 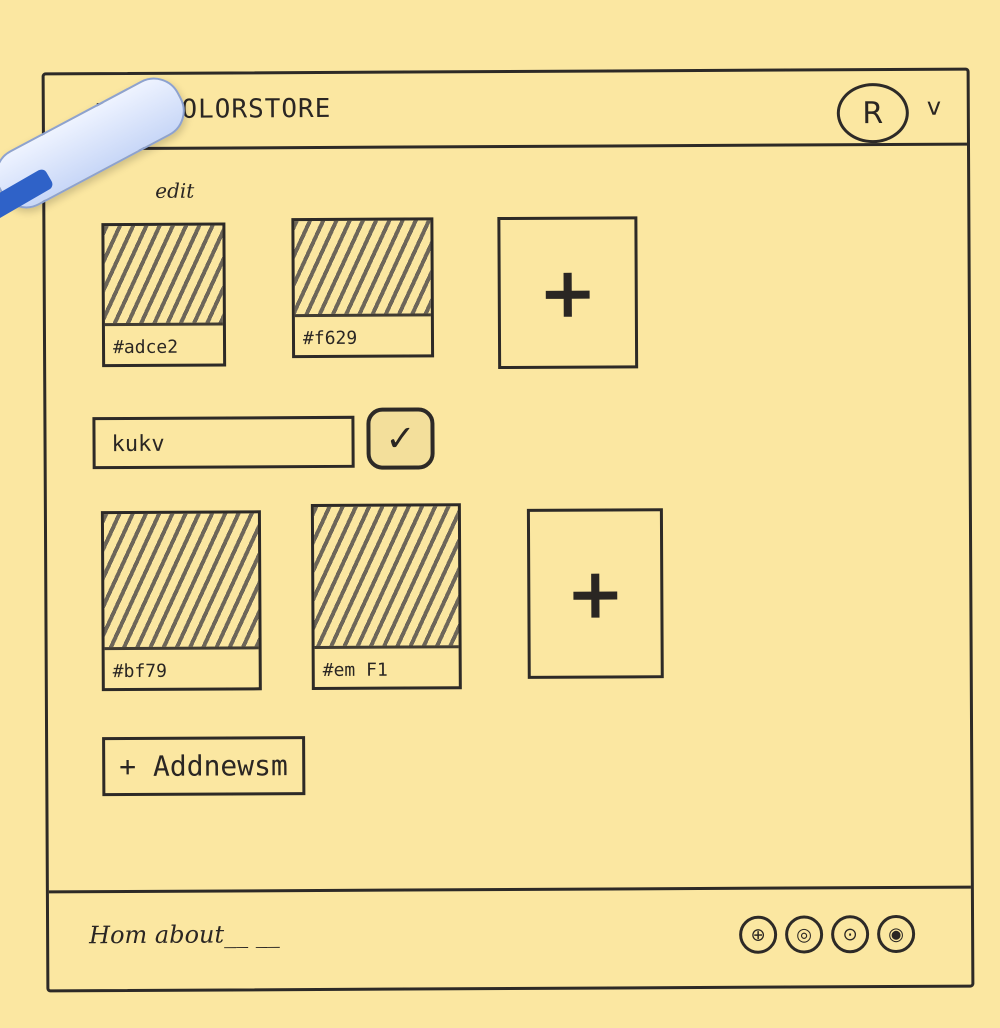 I want to click on swatch-code: #em F1, so click(x=355, y=670).